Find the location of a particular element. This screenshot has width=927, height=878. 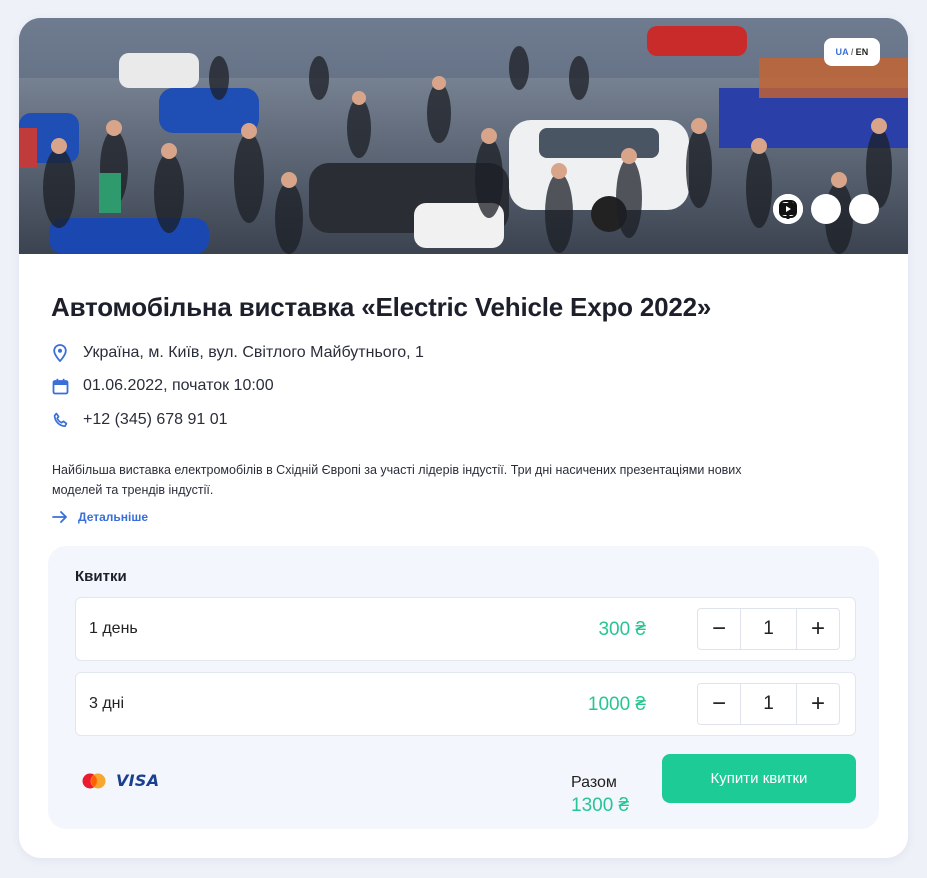

date-row: 01.06.2022, початок 10:00 is located at coordinates (162, 386).